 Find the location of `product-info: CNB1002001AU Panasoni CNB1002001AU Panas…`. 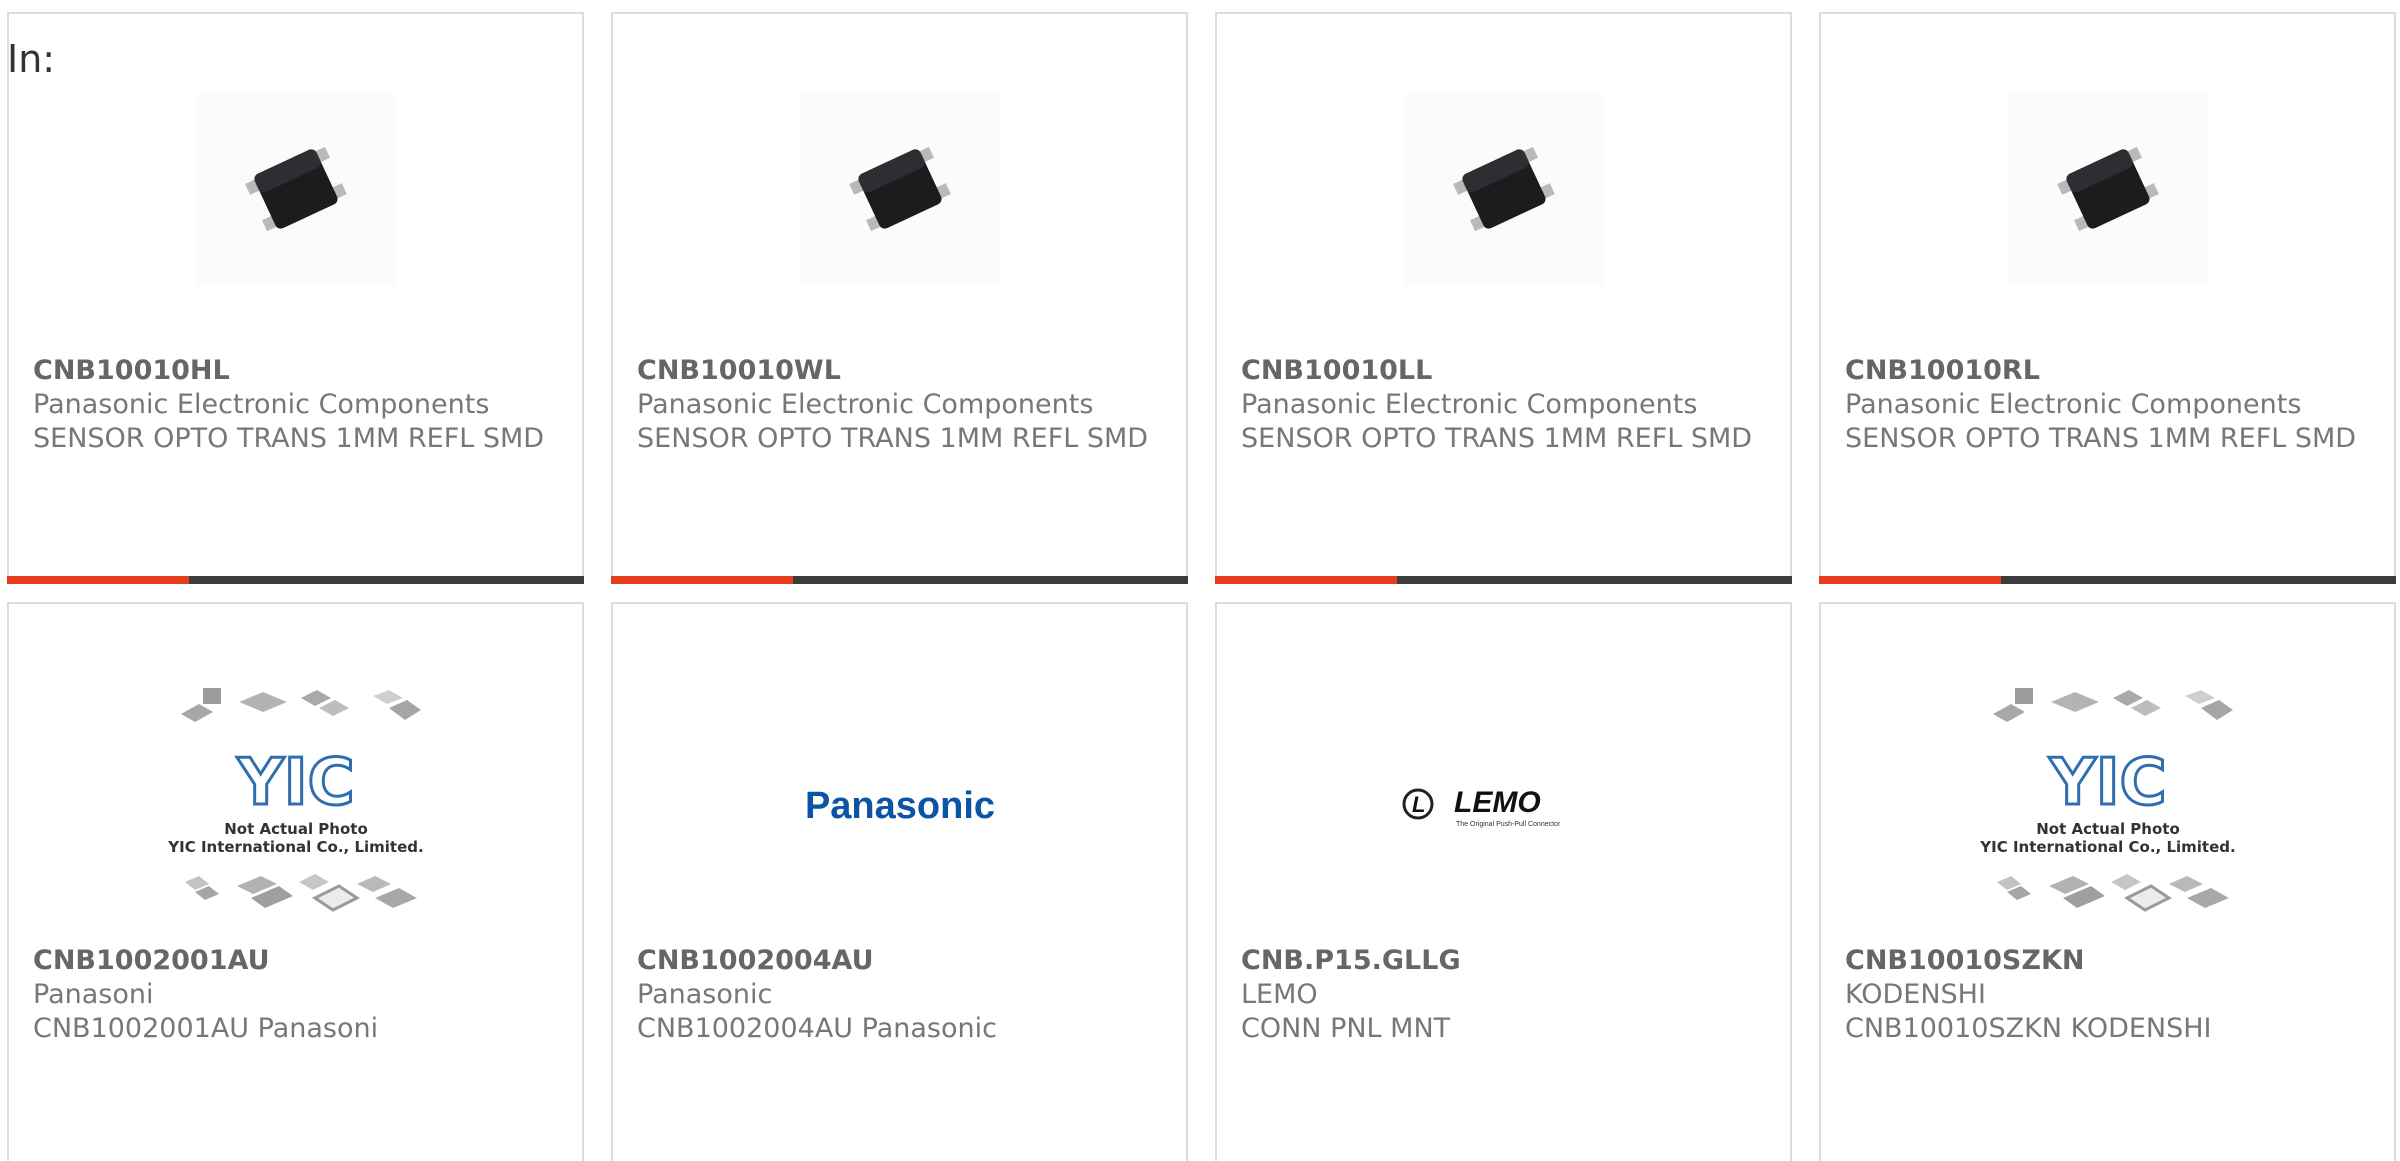

product-info: CNB1002001AU Panasoni CNB1002001AU Panas… is located at coordinates (295, 995).